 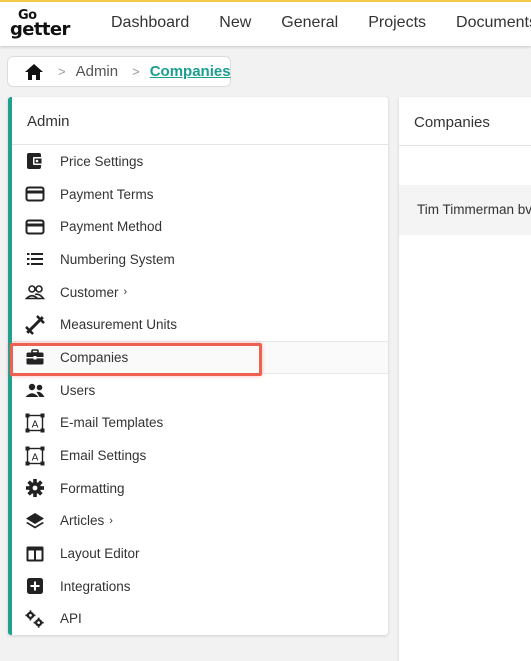 What do you see at coordinates (200, 259) in the screenshot?
I see `menu-item-numbering-system: Numbering System` at bounding box center [200, 259].